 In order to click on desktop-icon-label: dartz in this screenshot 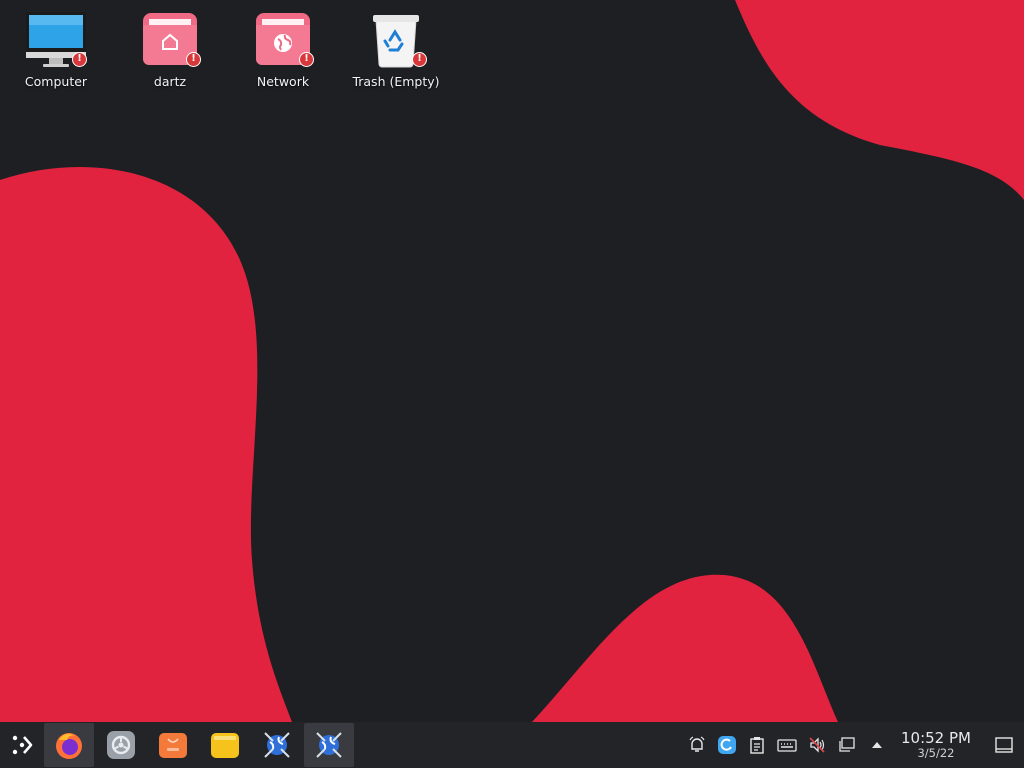, I will do `click(170, 81)`.